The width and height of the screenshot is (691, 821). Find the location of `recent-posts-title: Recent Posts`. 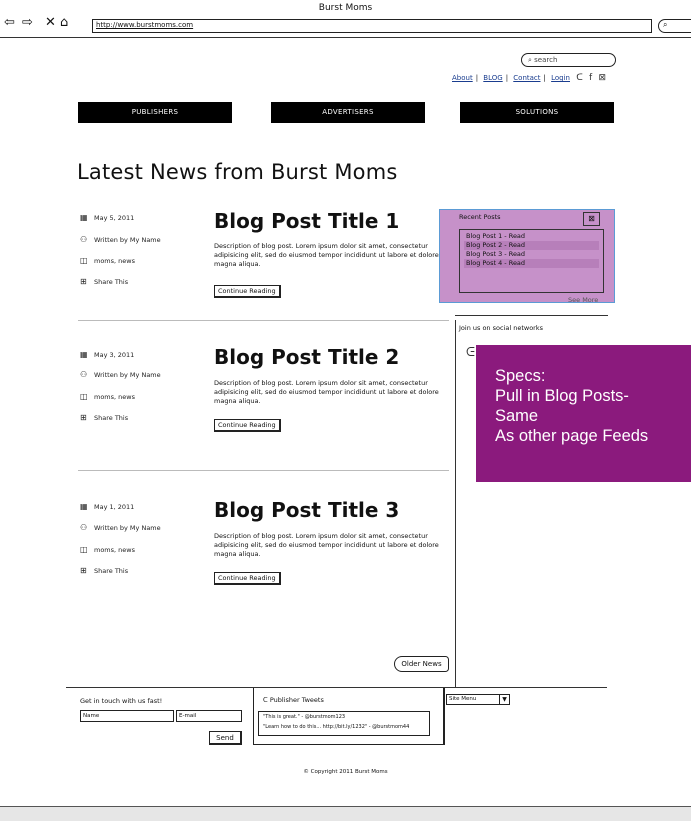

recent-posts-title: Recent Posts is located at coordinates (480, 217).